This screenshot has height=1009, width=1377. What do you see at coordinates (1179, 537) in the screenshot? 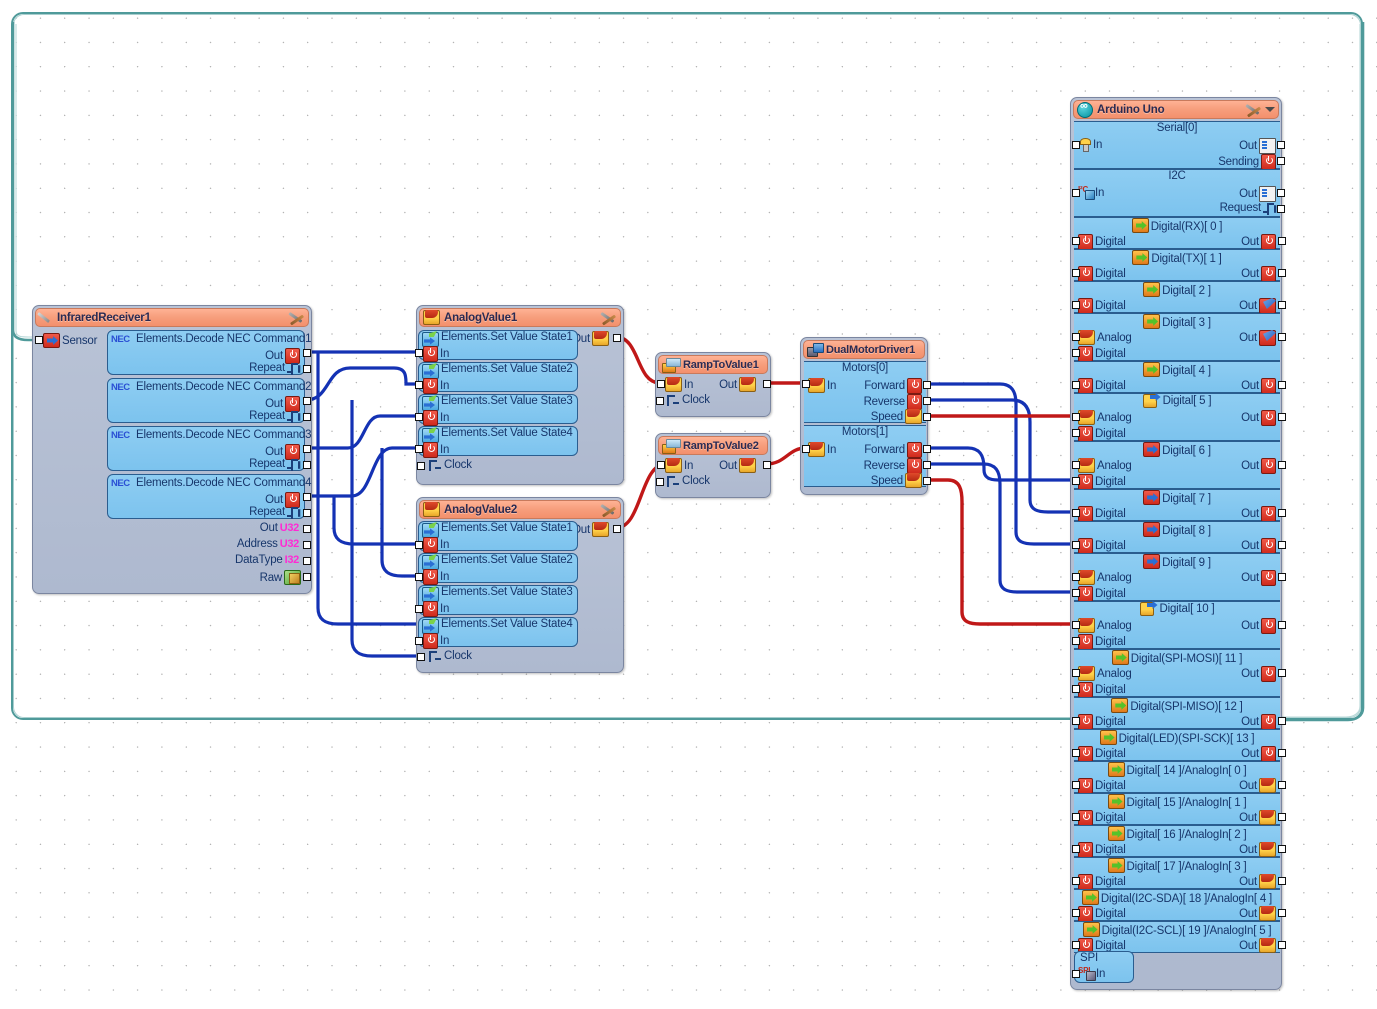
I see `sub-pin-8: Digital[ 8 ] Digital Out` at bounding box center [1179, 537].